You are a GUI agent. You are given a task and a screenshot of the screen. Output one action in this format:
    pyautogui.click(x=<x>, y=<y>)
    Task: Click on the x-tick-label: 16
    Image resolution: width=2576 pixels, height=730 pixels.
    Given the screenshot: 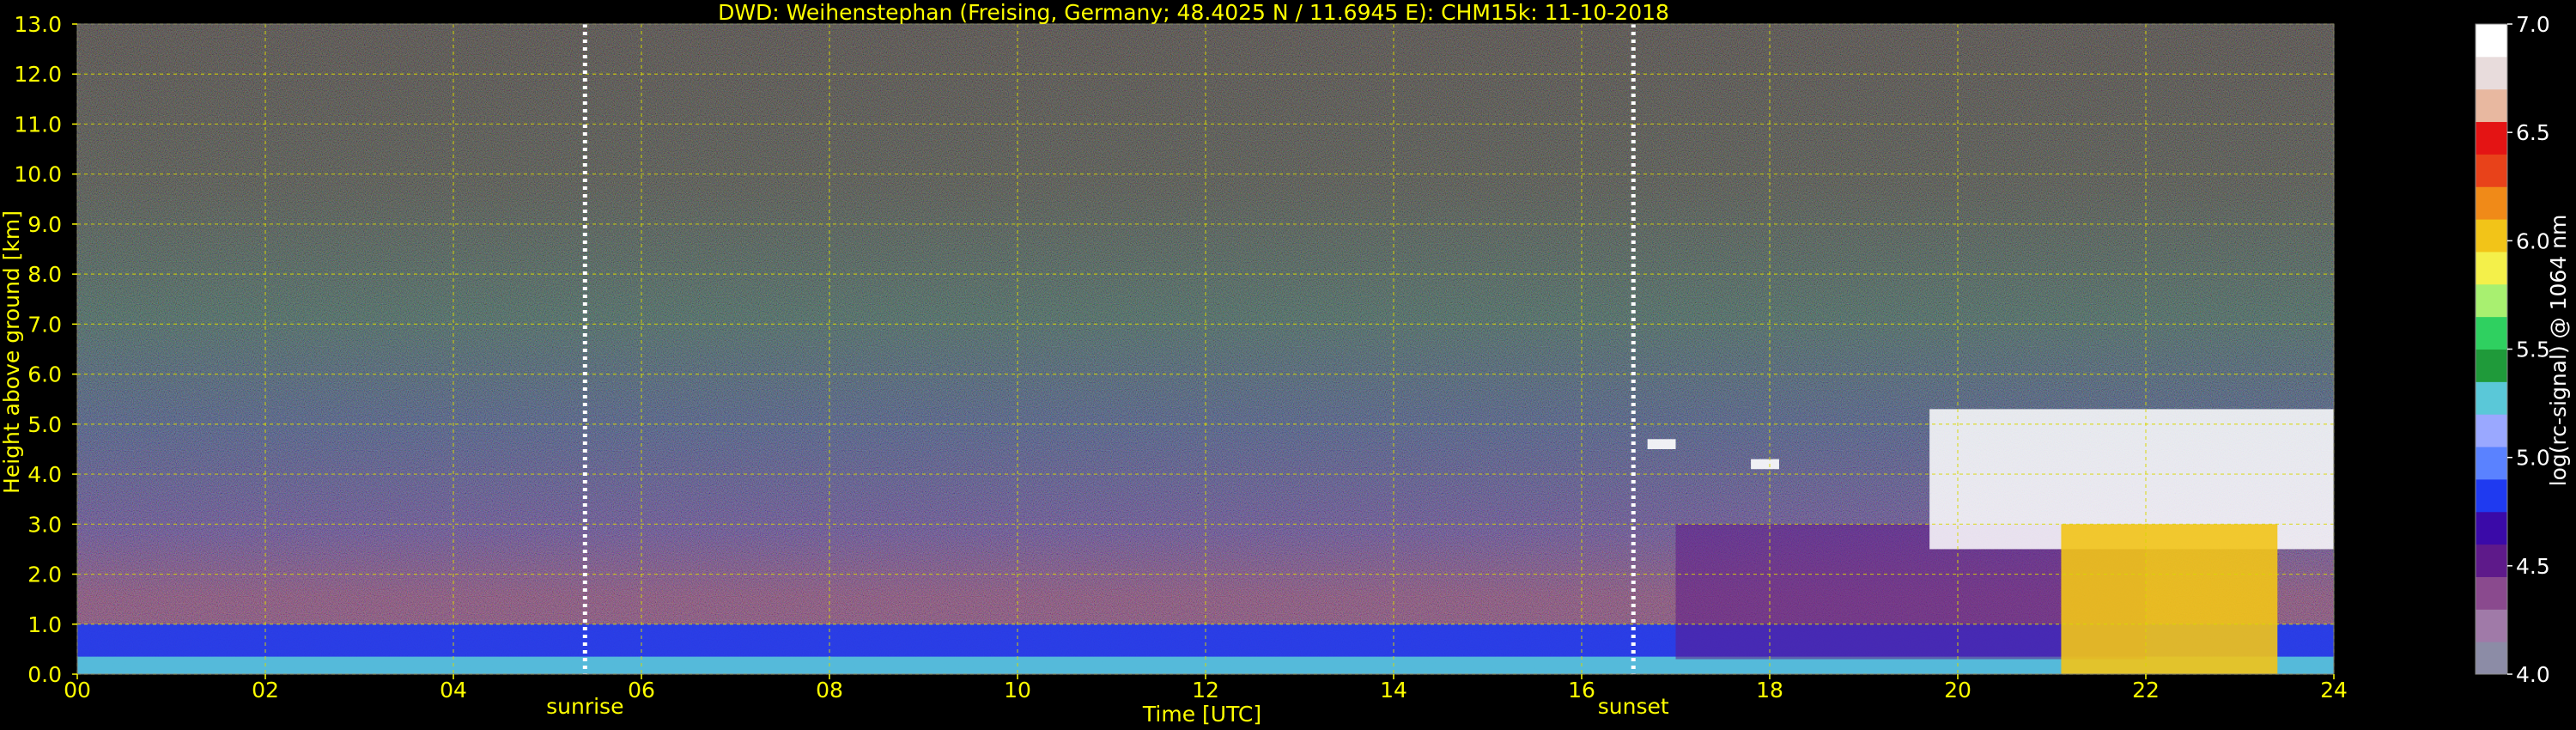 What is the action you would take?
    pyautogui.click(x=1581, y=690)
    